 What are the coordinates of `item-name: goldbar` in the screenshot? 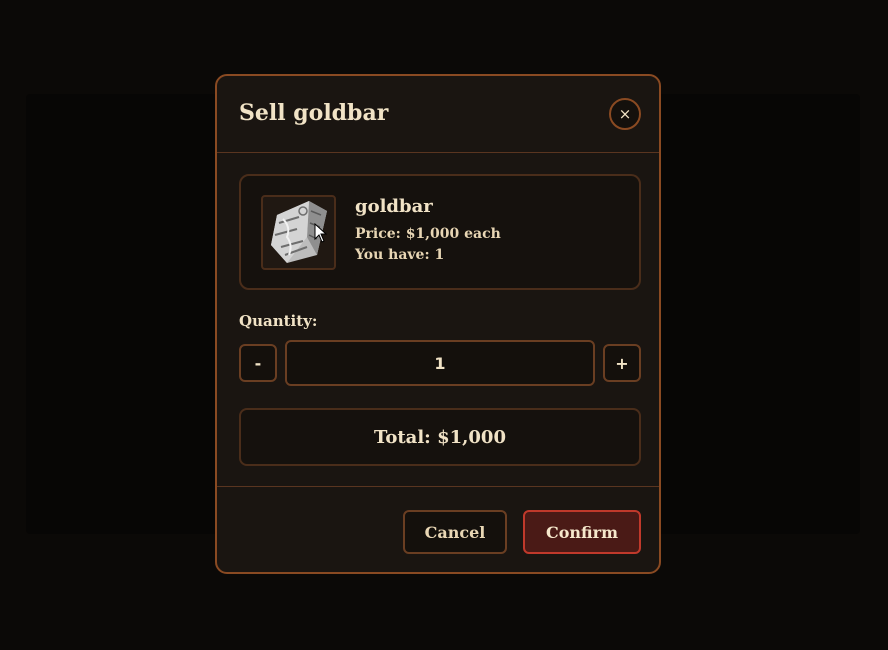 It's located at (394, 206).